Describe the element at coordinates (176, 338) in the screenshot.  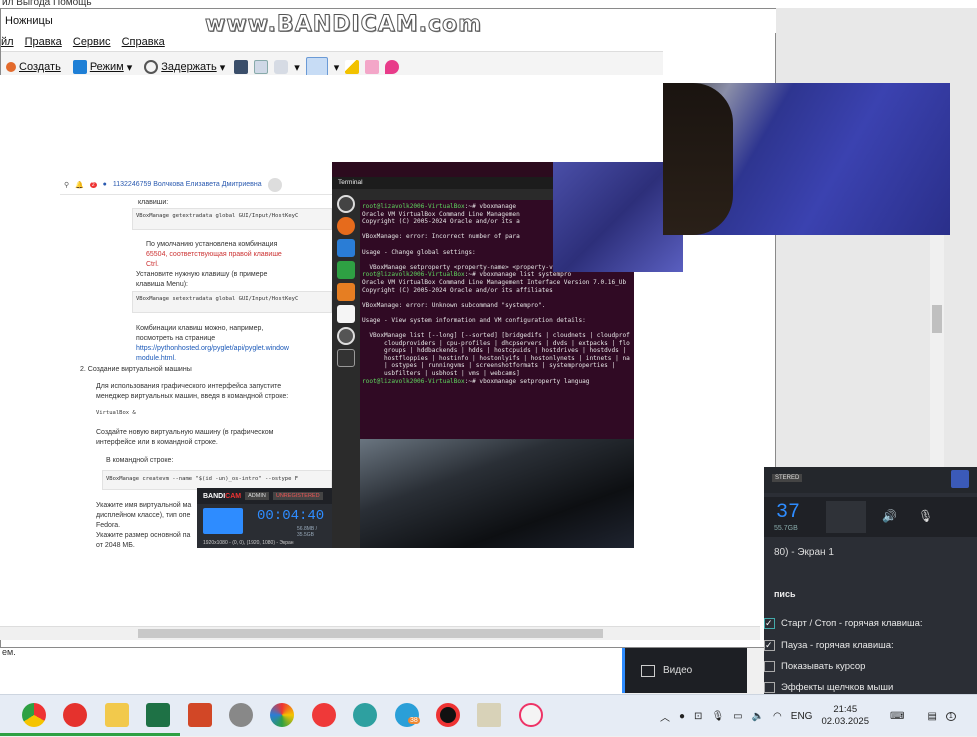
I see `doc-line: посмотреть на странице` at that location.